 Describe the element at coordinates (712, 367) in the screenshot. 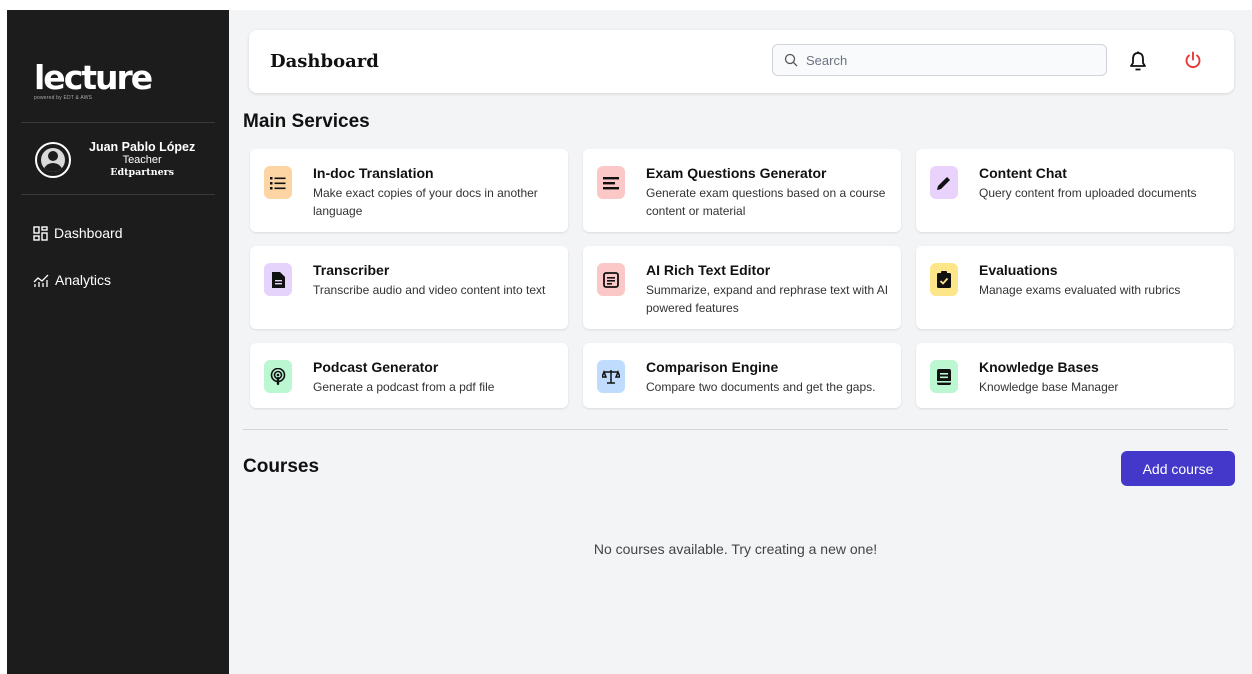

I see `card-title: Comparison Engine` at that location.